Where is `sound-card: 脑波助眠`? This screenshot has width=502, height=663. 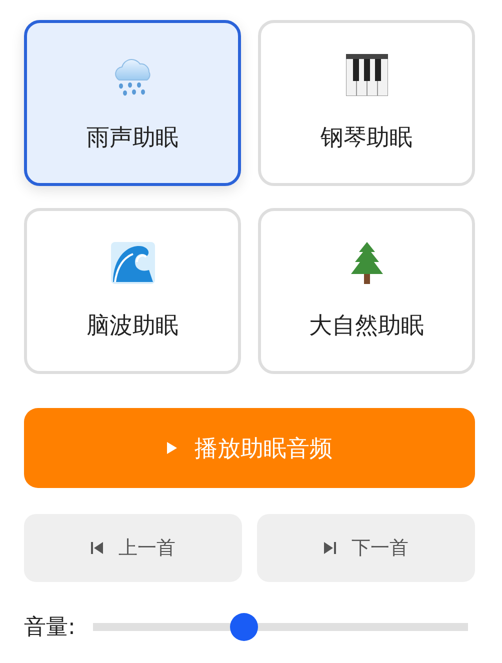
sound-card: 脑波助眠 is located at coordinates (132, 291).